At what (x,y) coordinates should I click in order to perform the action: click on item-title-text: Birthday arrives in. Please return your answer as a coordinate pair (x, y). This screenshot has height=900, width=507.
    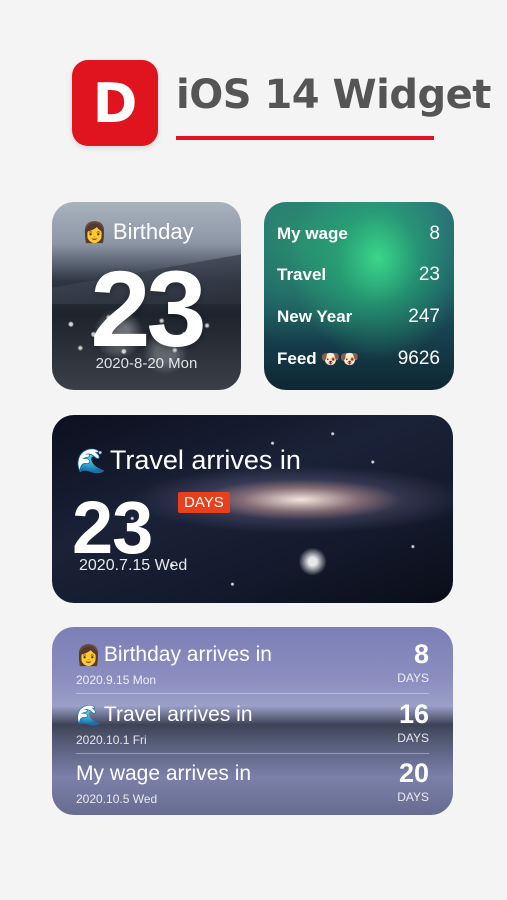
    Looking at the image, I should click on (187, 654).